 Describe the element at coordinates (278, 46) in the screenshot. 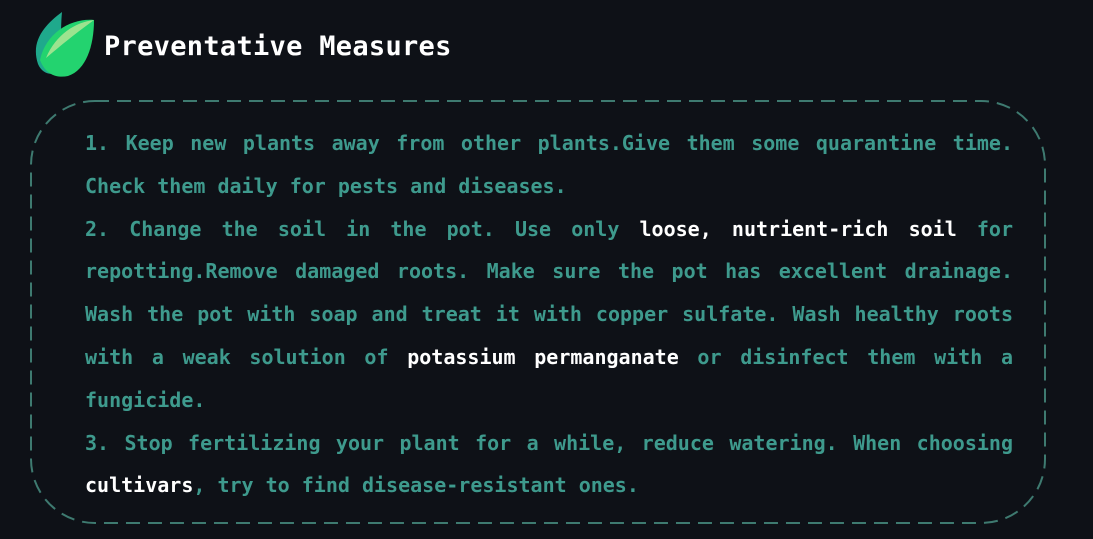

I see `page-title: Preventative Measures` at that location.